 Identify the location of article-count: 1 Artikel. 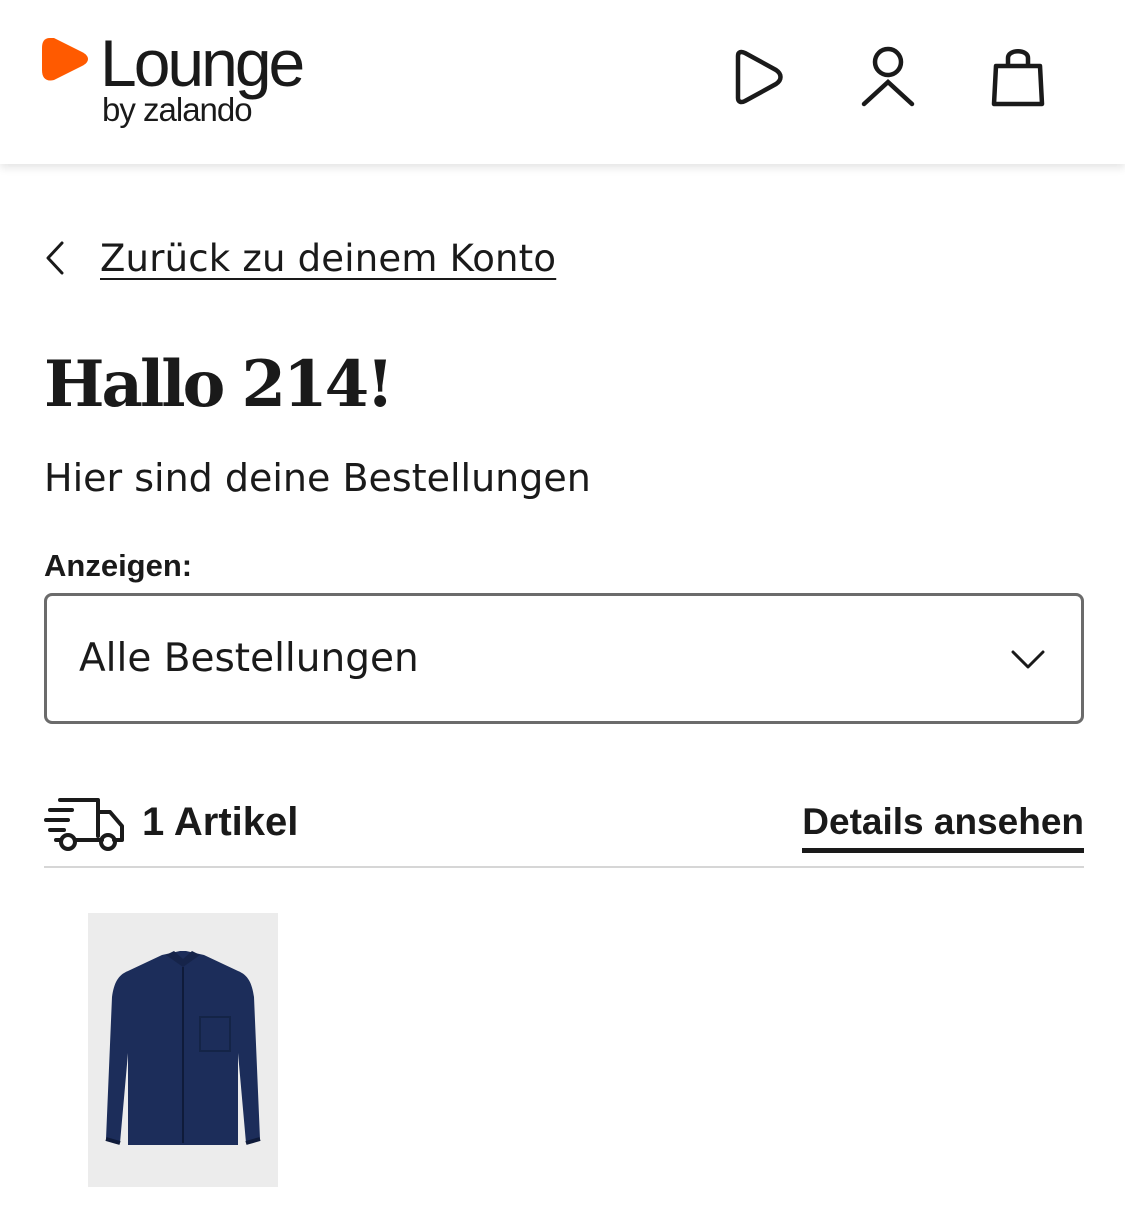
(220, 822).